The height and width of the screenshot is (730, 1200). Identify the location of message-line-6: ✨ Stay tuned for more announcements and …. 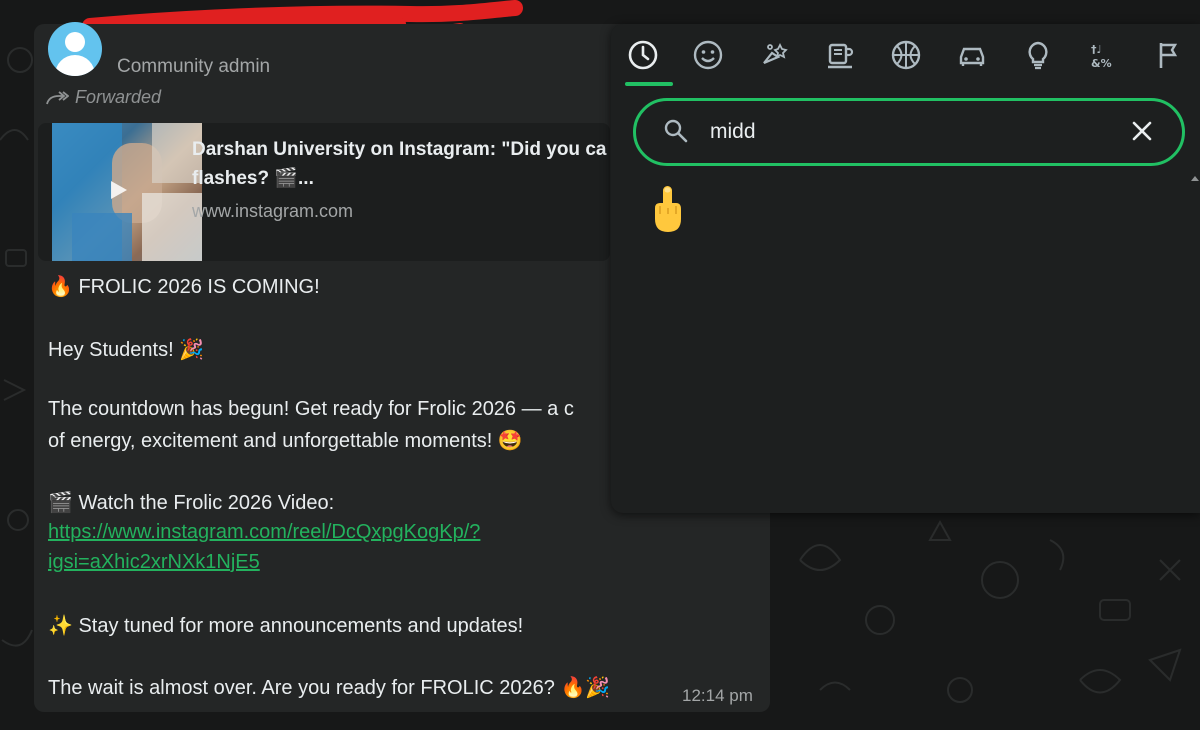
(286, 626).